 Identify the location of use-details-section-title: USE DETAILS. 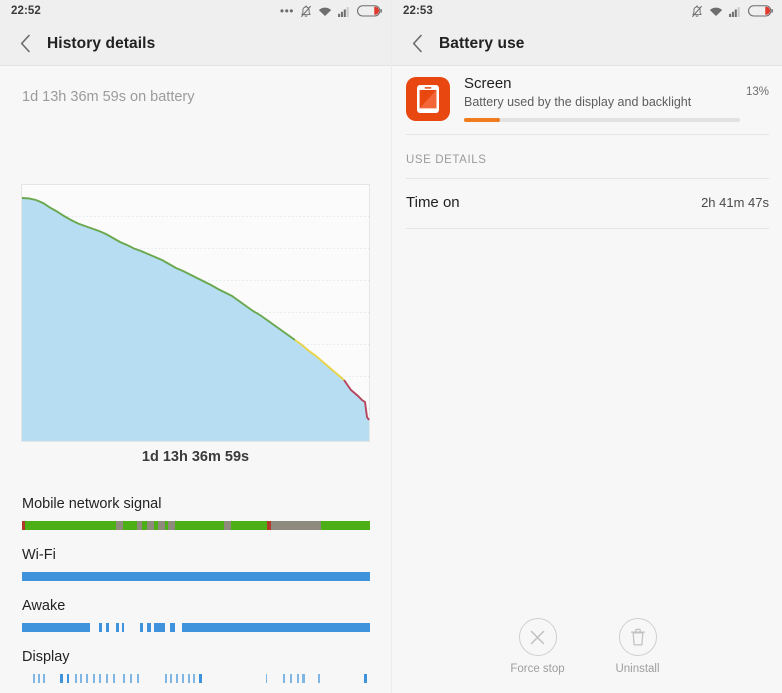
(446, 160).